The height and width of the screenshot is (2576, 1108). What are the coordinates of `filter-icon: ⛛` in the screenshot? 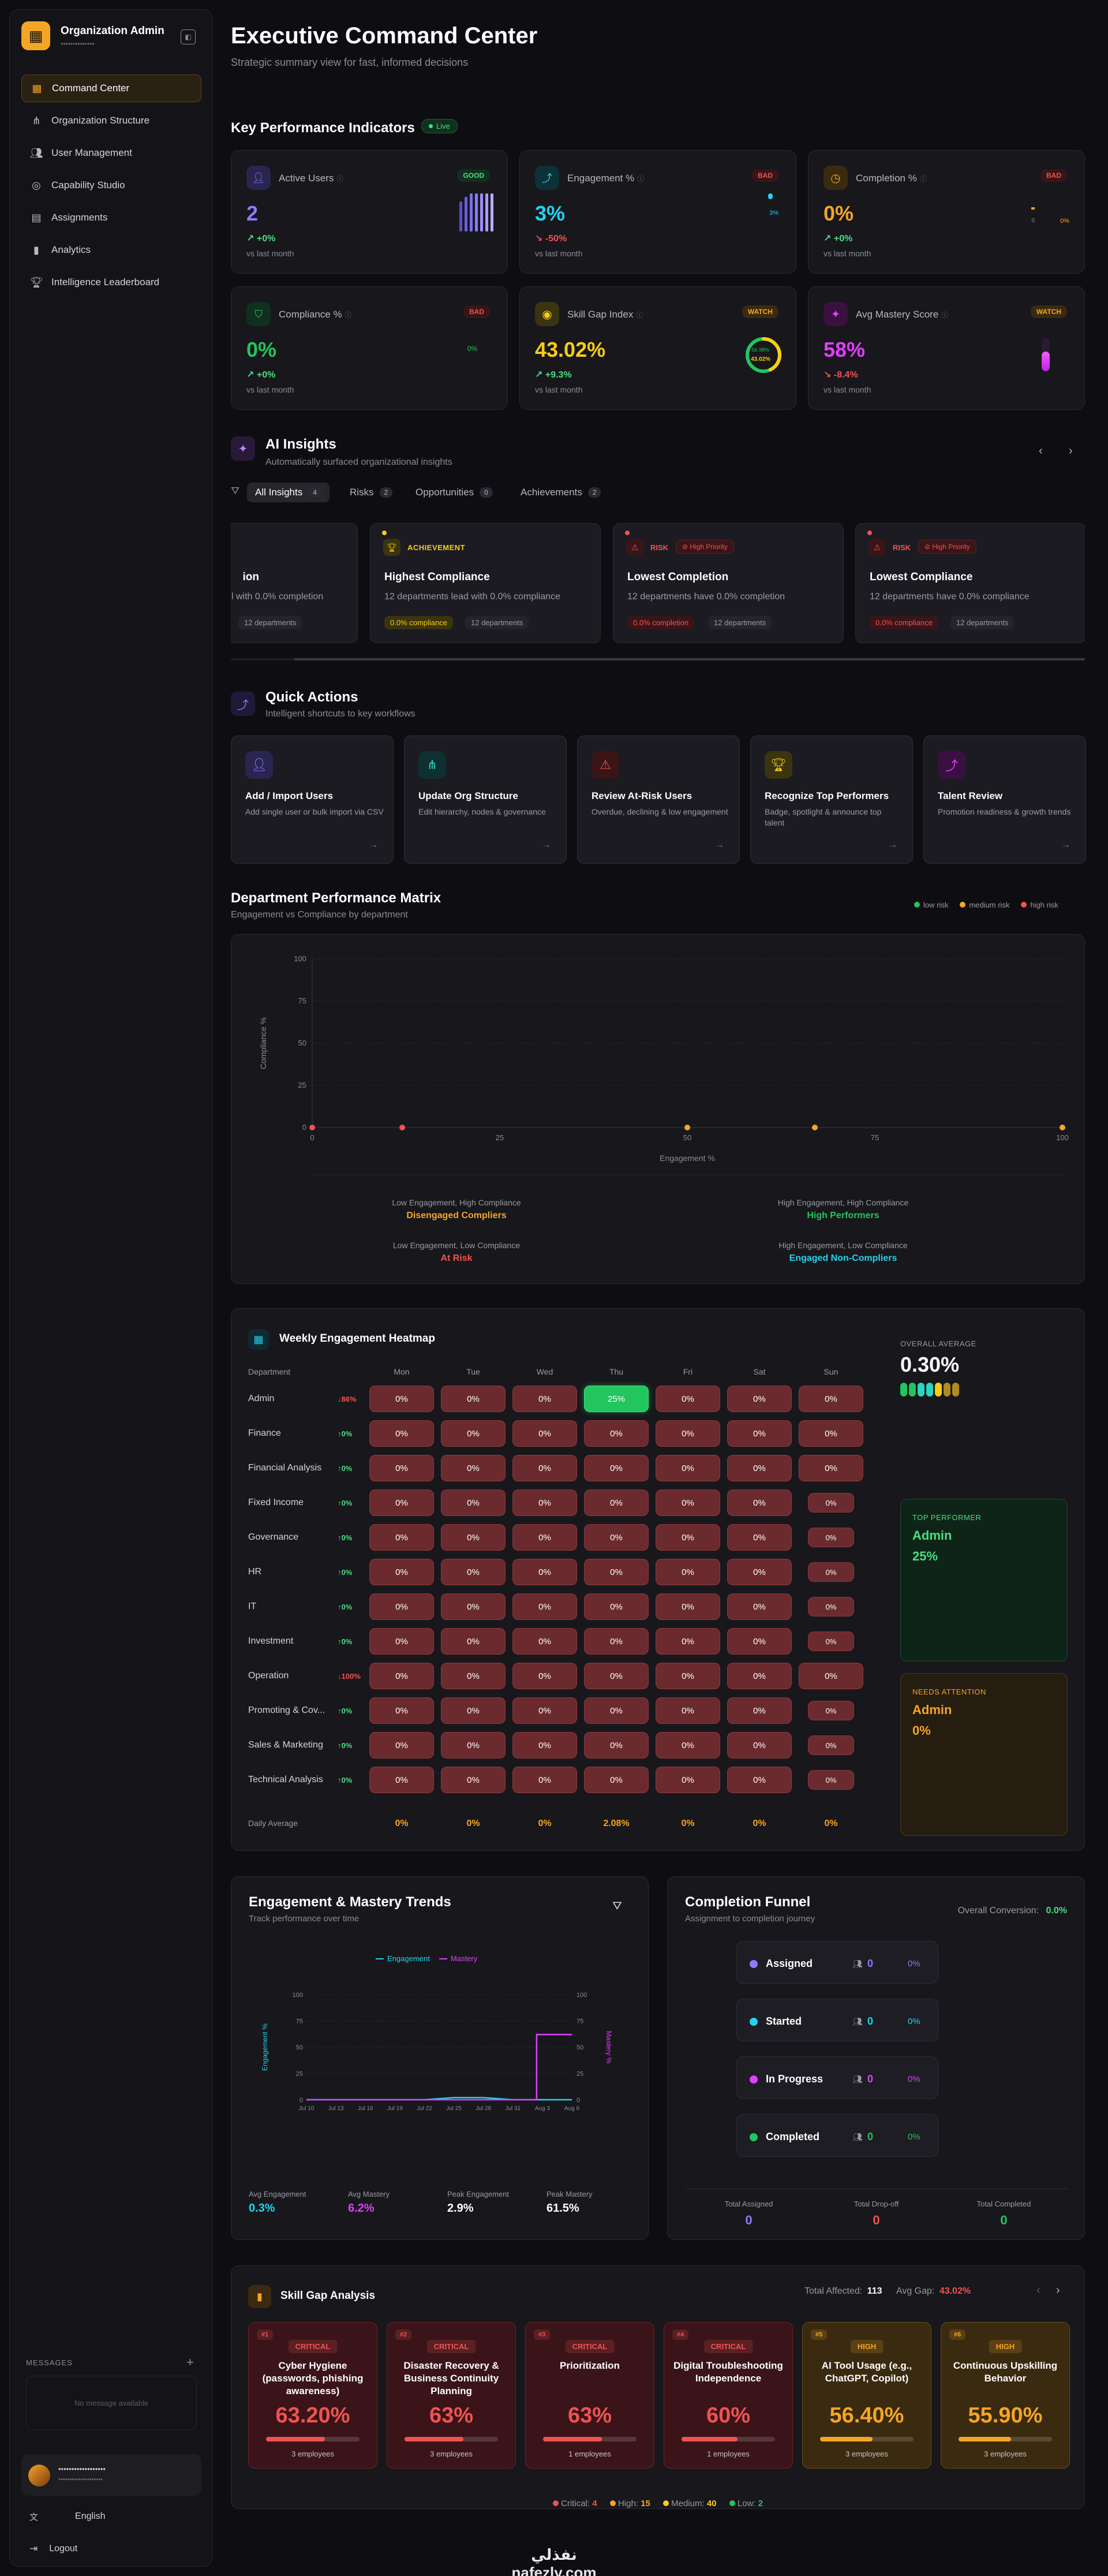 It's located at (235, 491).